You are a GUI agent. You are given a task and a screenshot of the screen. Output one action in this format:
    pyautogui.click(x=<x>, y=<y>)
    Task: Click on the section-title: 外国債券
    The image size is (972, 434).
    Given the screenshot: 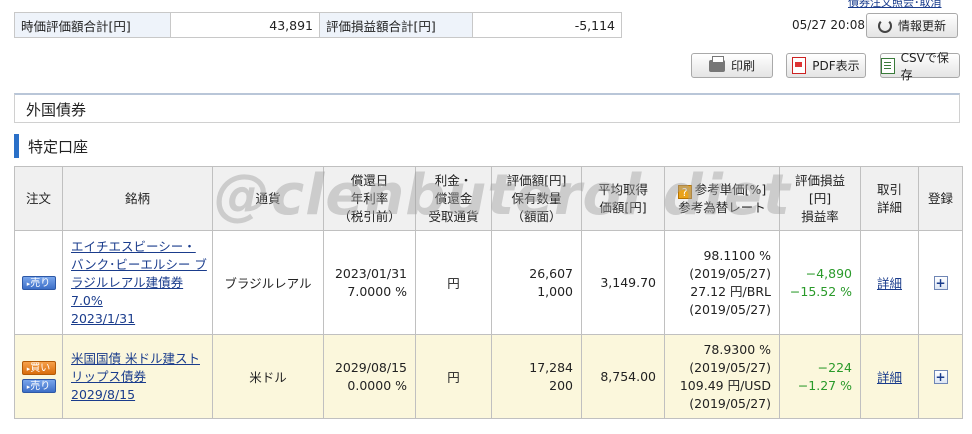 What is the action you would take?
    pyautogui.click(x=56, y=110)
    